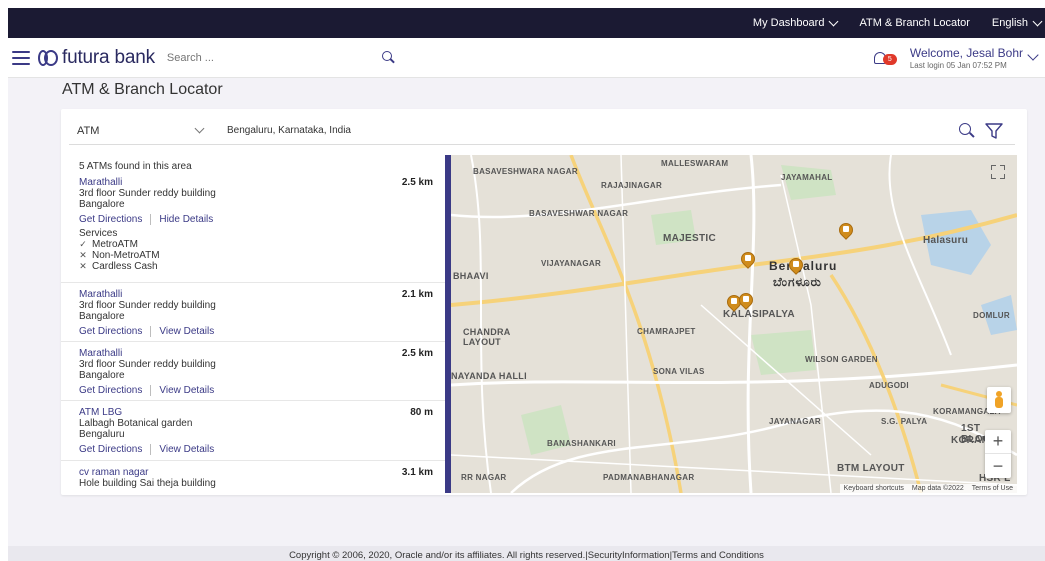 This screenshot has height=561, width=1045. What do you see at coordinates (632, 185) in the screenshot?
I see `map-label: RAJAJINAGAR` at bounding box center [632, 185].